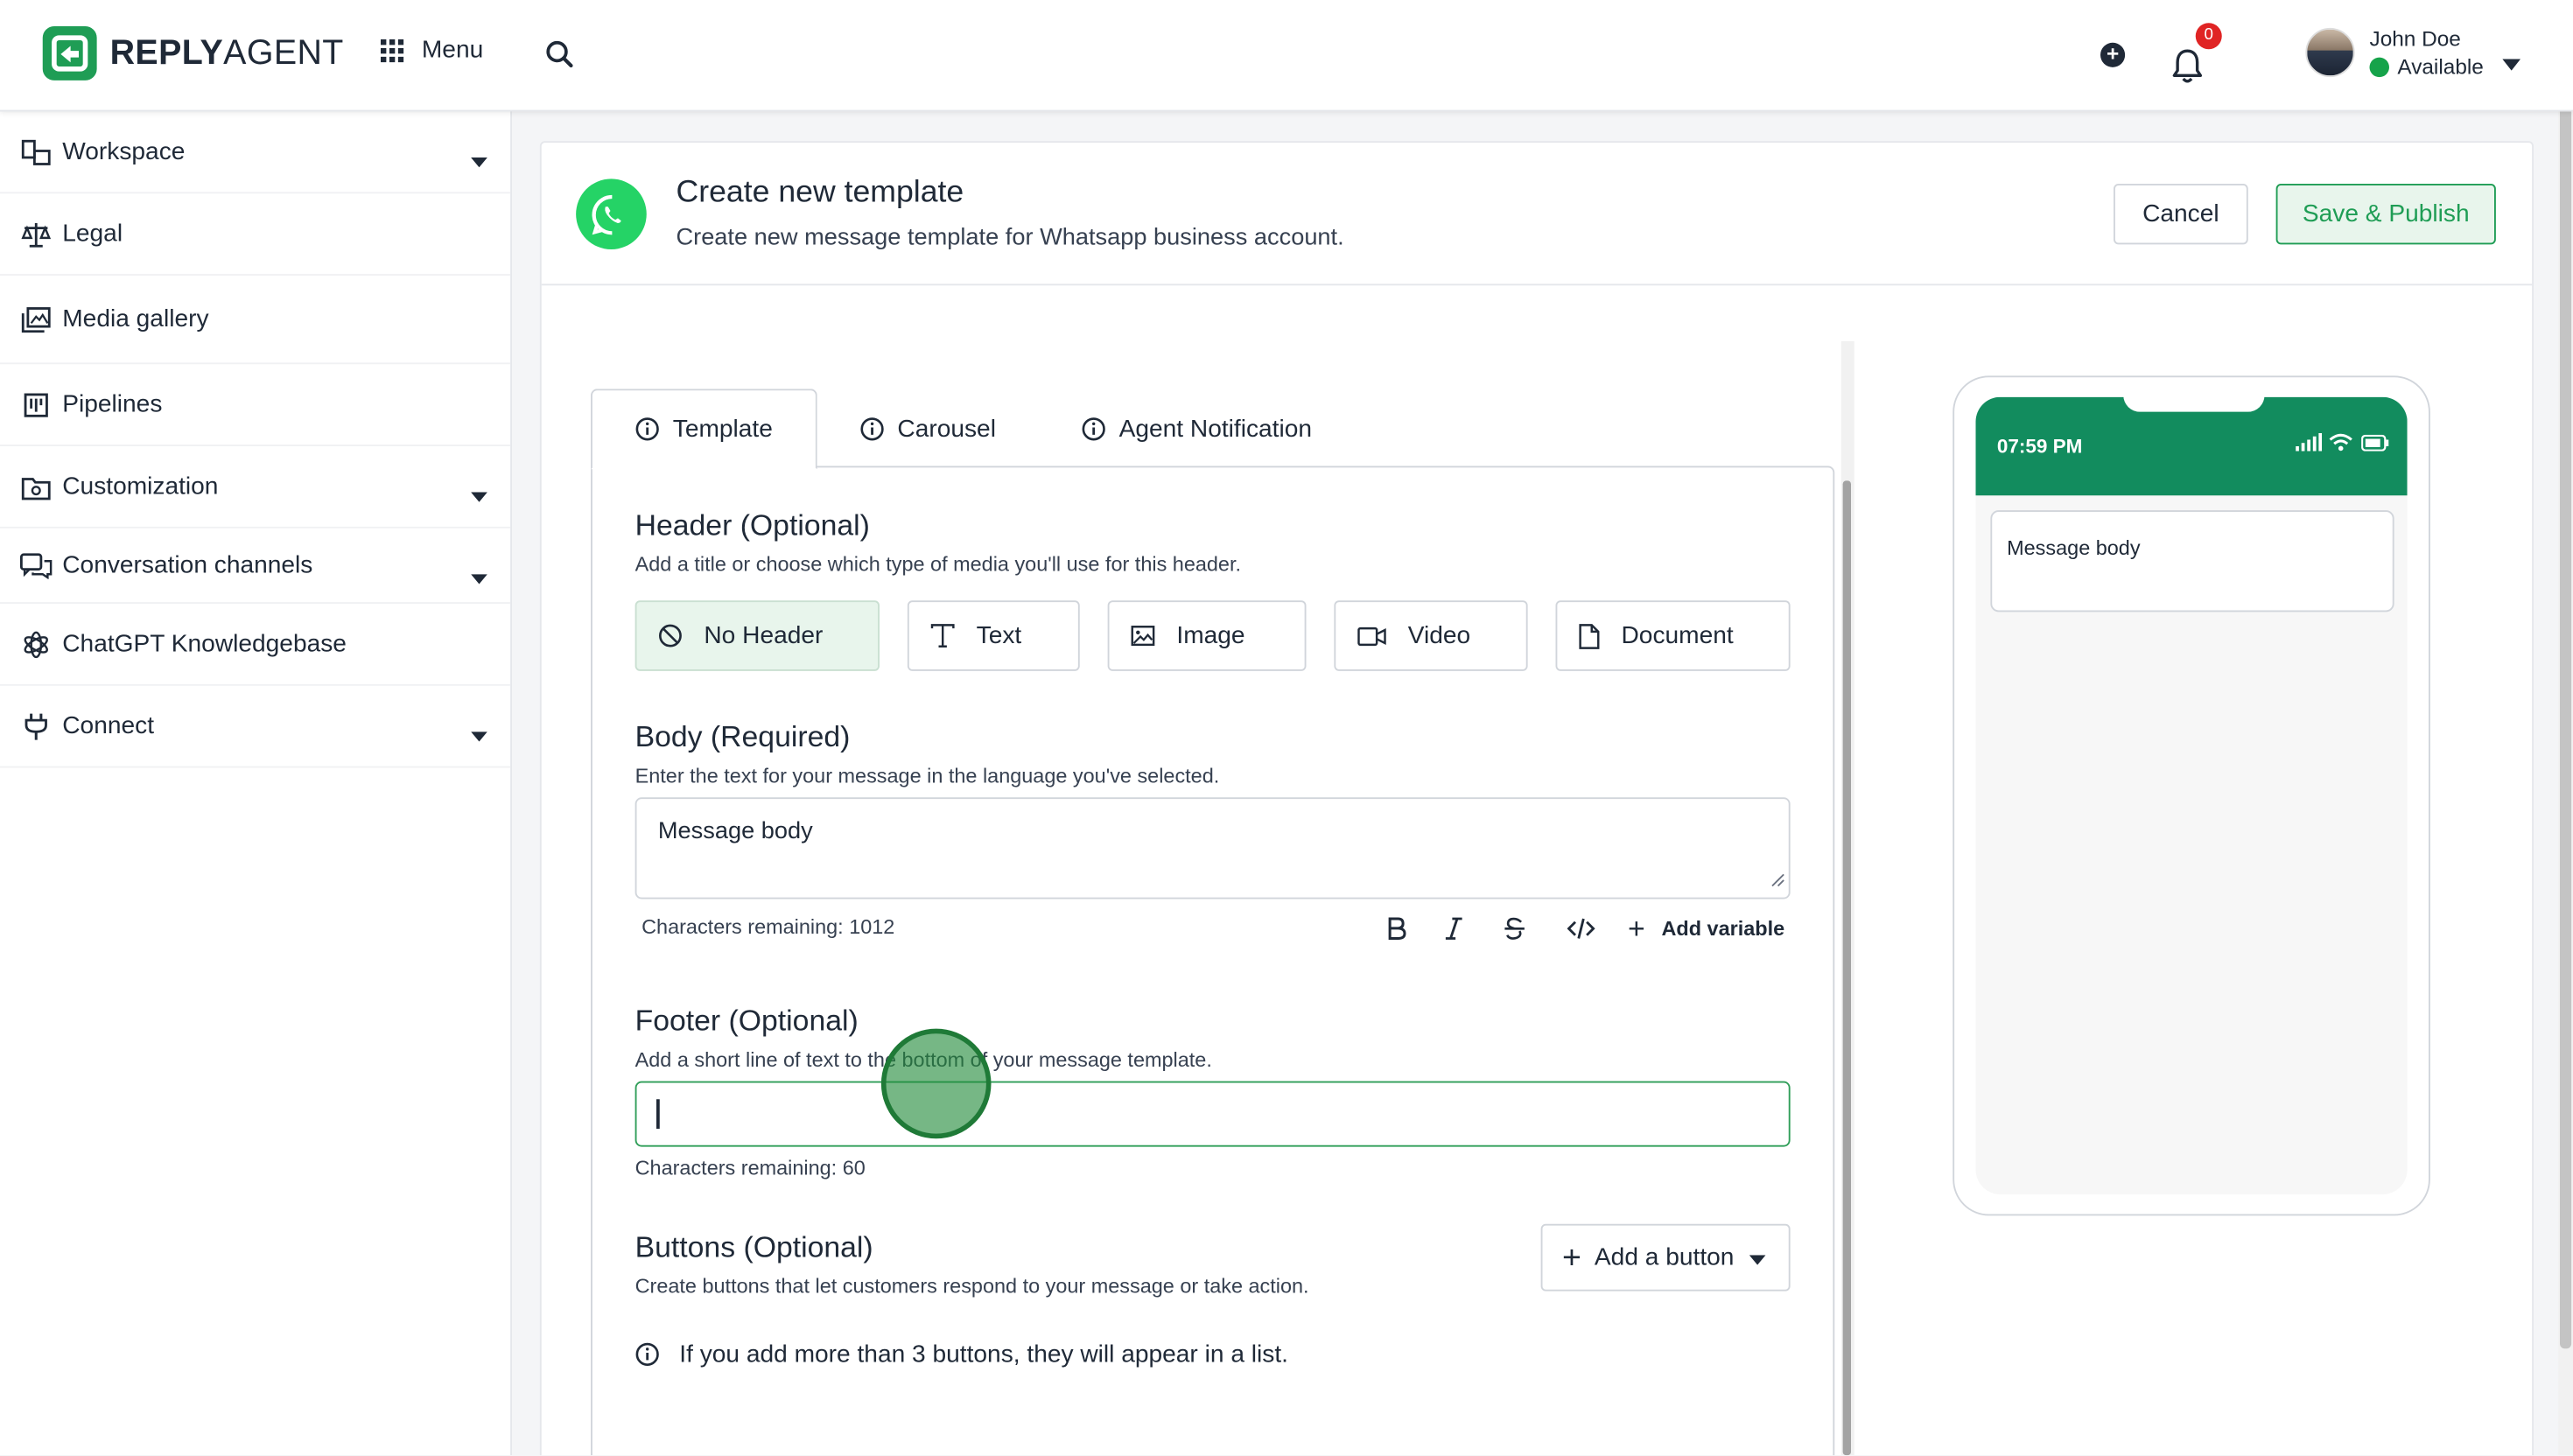  Describe the element at coordinates (768, 927) in the screenshot. I see `body-chars-remaining: Characters remaining: 1012` at that location.